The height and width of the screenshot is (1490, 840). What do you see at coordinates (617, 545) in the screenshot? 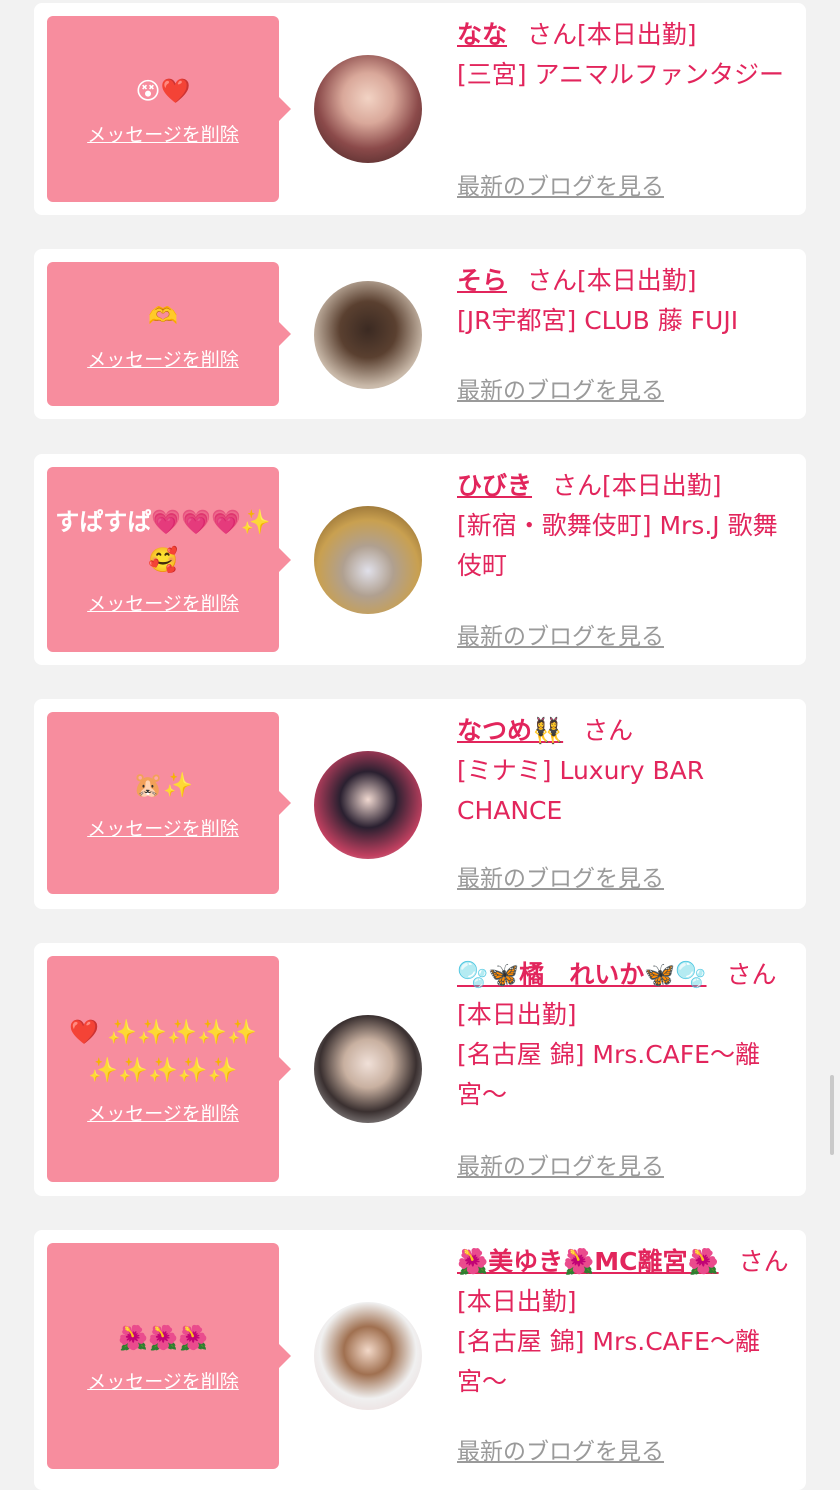
I see `shop-name: [新宿・歌舞伎町] Mrs.J 歌舞伎町` at bounding box center [617, 545].